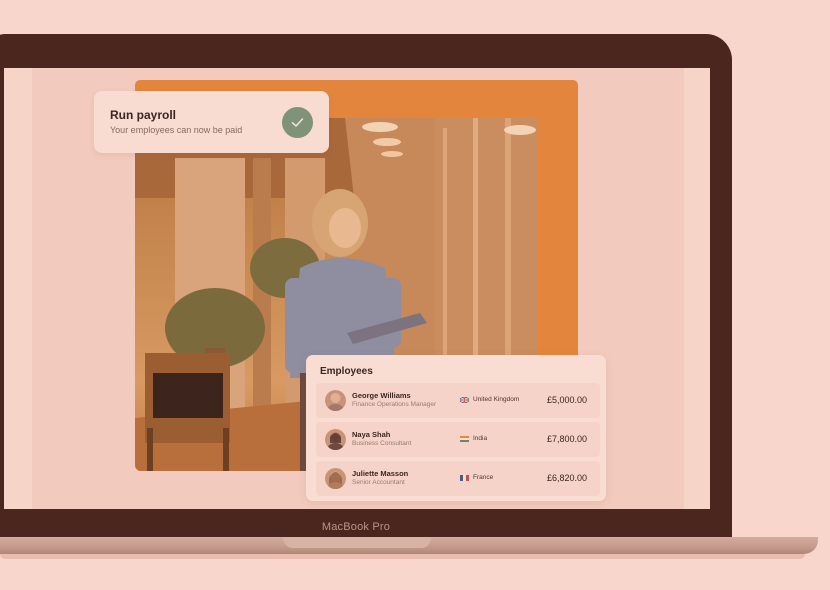 The image size is (830, 590). I want to click on run-payroll-subtitle: Your employees can now be paid, so click(176, 130).